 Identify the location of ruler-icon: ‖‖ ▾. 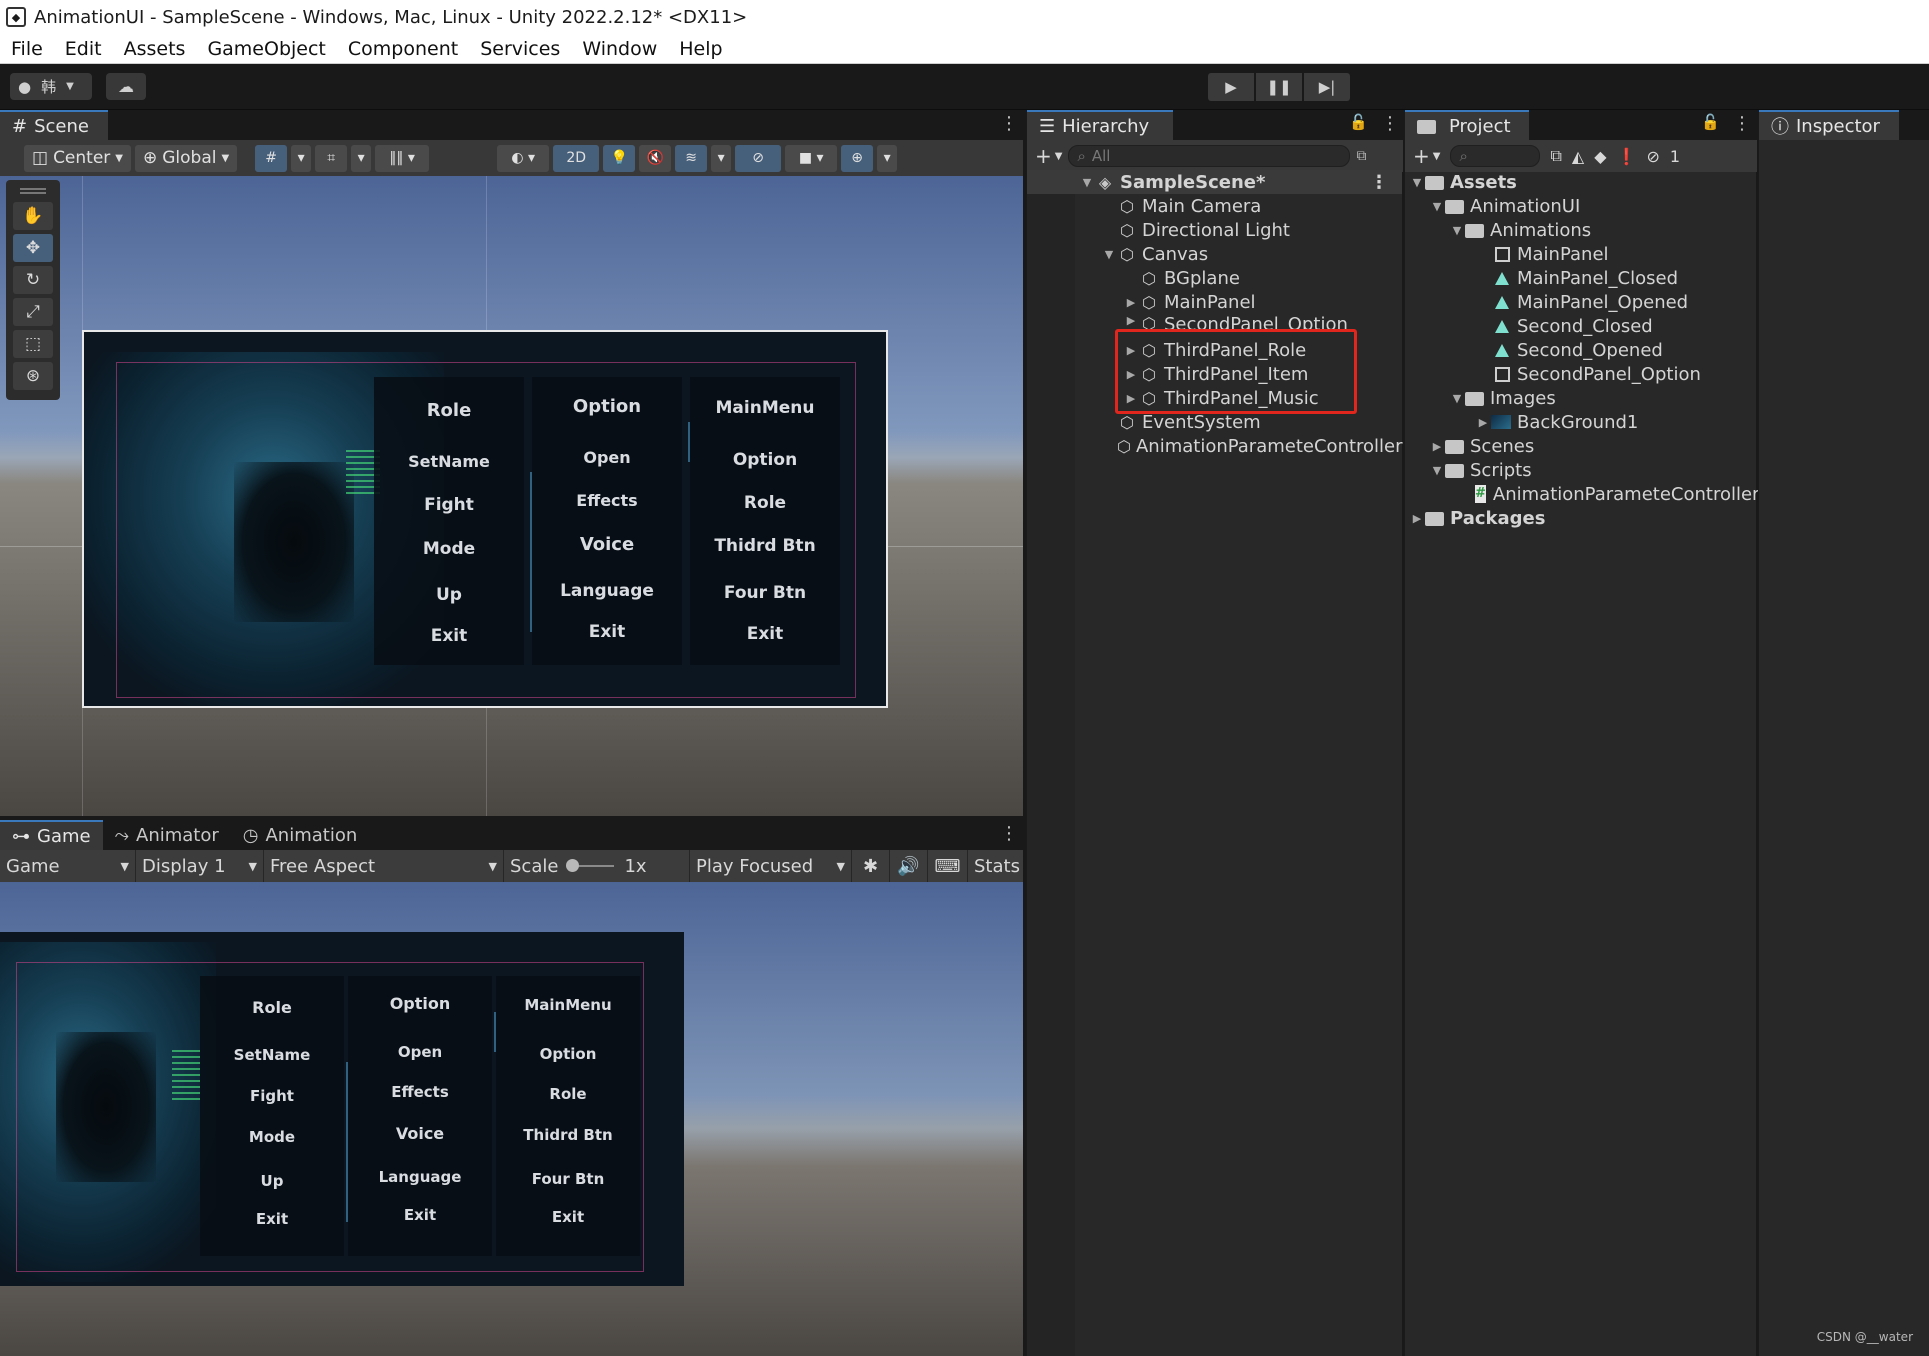
(402, 158).